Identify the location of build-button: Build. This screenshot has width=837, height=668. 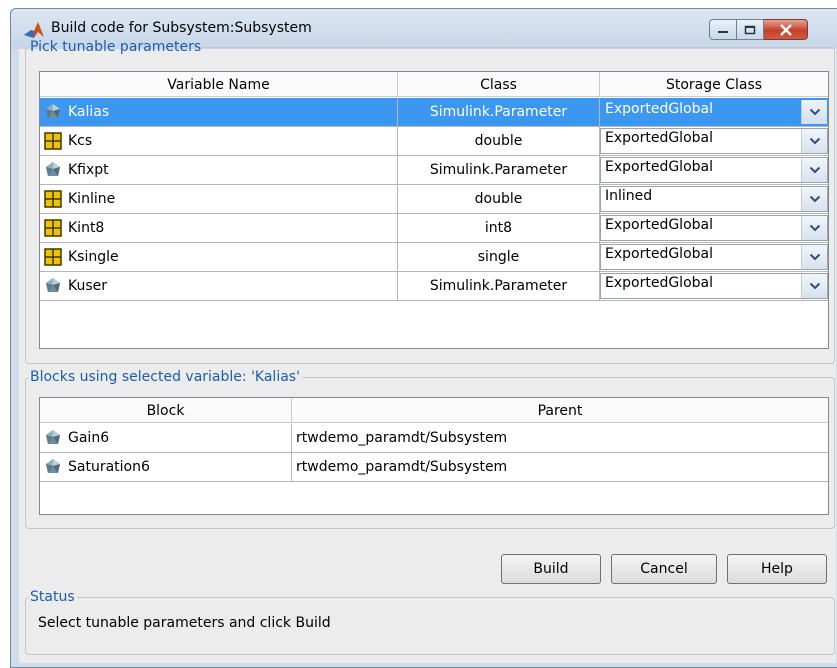
(551, 569).